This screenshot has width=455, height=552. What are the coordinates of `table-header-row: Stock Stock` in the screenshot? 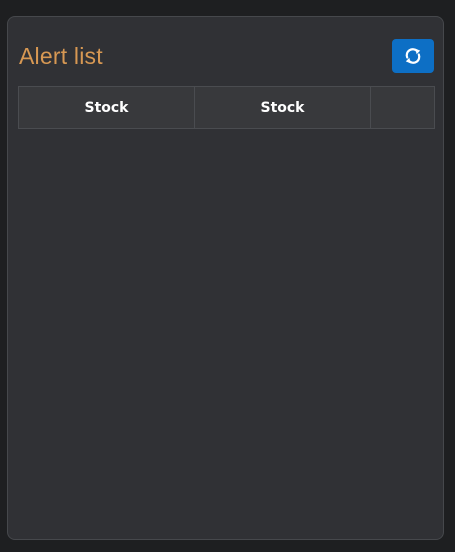 It's located at (226, 107).